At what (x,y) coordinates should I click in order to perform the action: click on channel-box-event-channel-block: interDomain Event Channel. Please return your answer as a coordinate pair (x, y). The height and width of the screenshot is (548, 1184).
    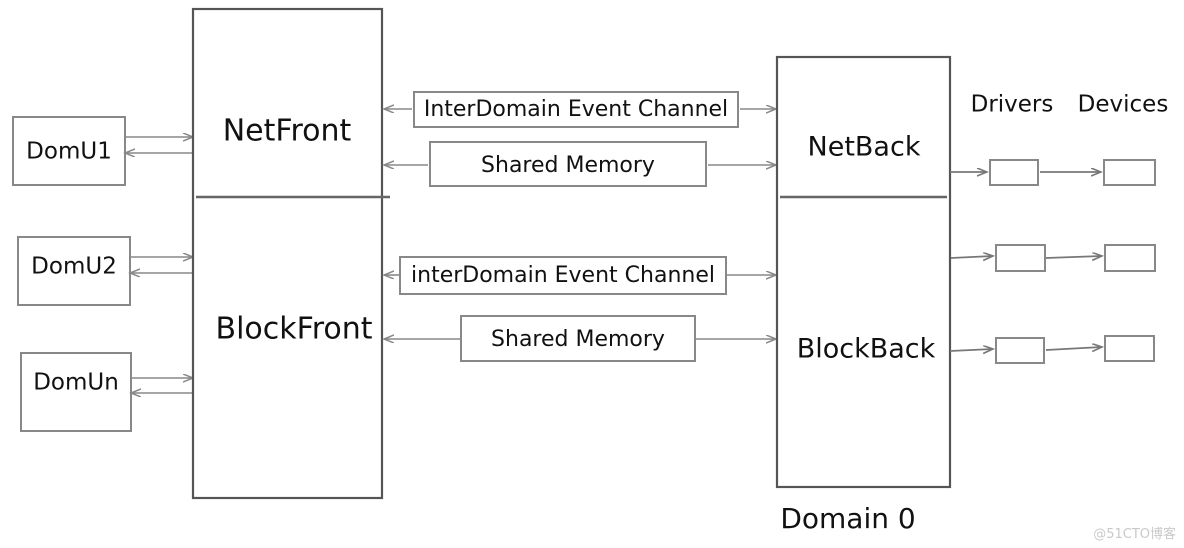
    Looking at the image, I should click on (563, 275).